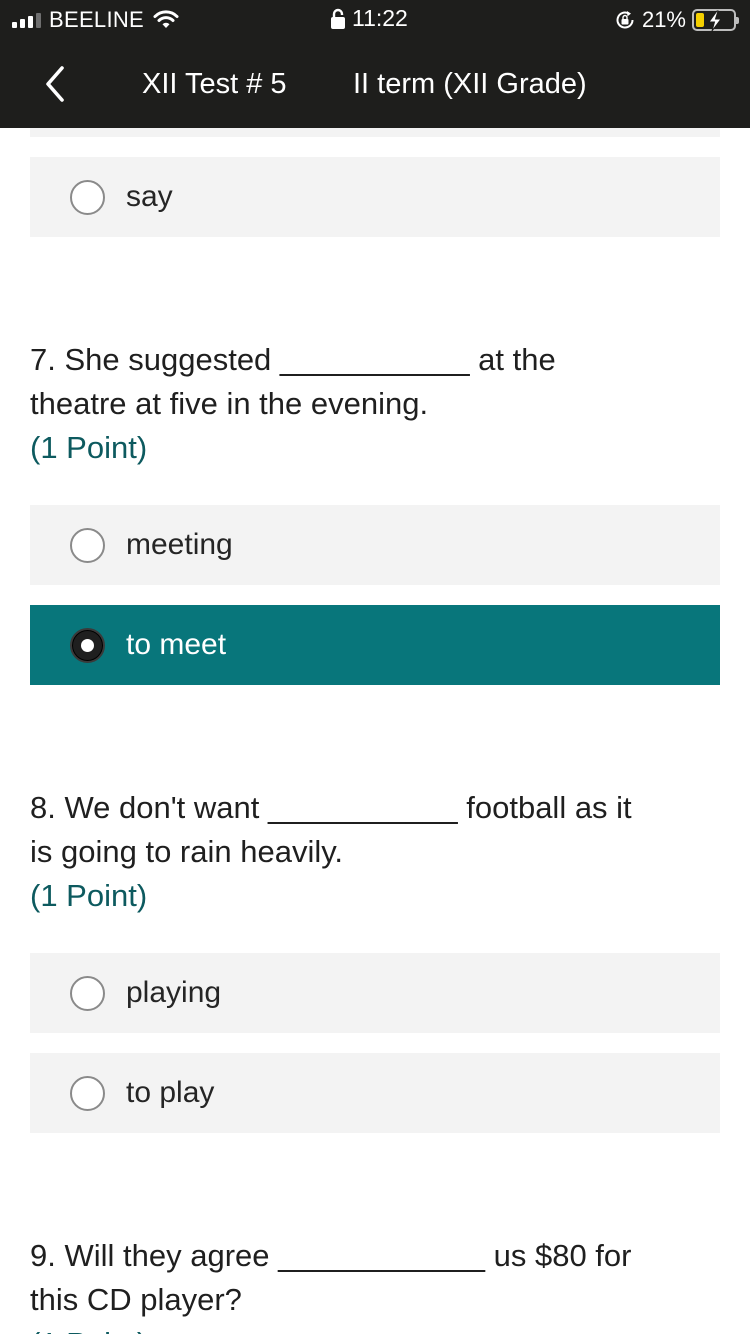 This screenshot has height=1334, width=750. What do you see at coordinates (179, 544) in the screenshot?
I see `option-label: meeting` at bounding box center [179, 544].